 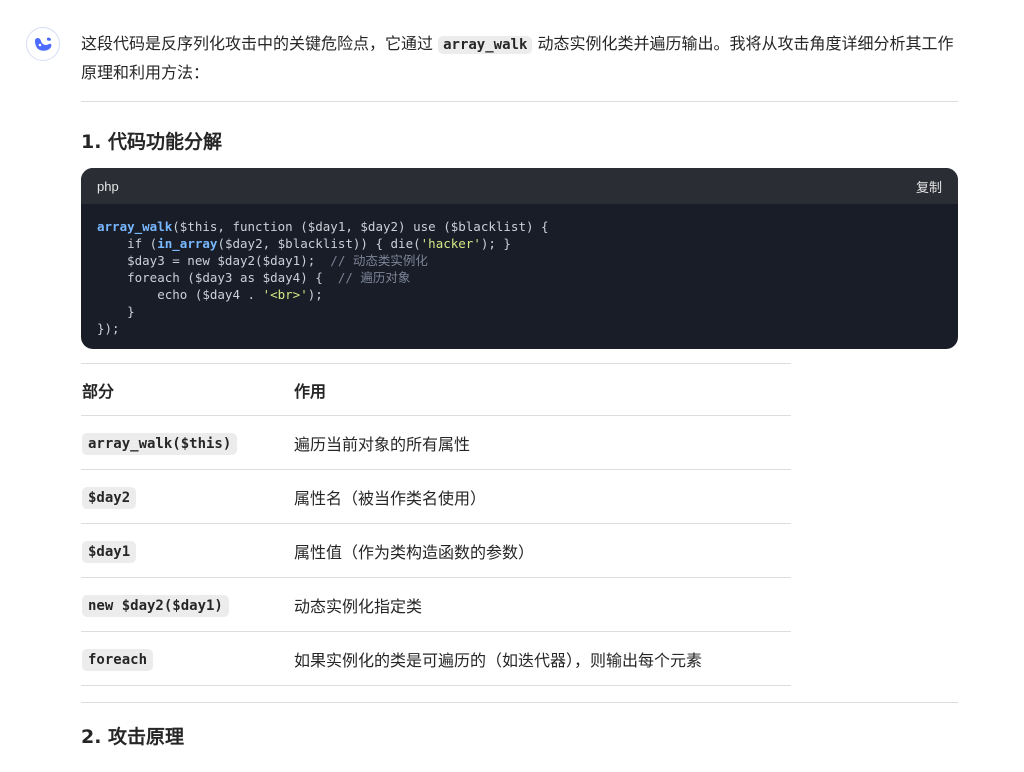 I want to click on table-cell-role: 如果实例化的类是可遍历的（如迭代器），则输出每个元素, so click(x=542, y=658).